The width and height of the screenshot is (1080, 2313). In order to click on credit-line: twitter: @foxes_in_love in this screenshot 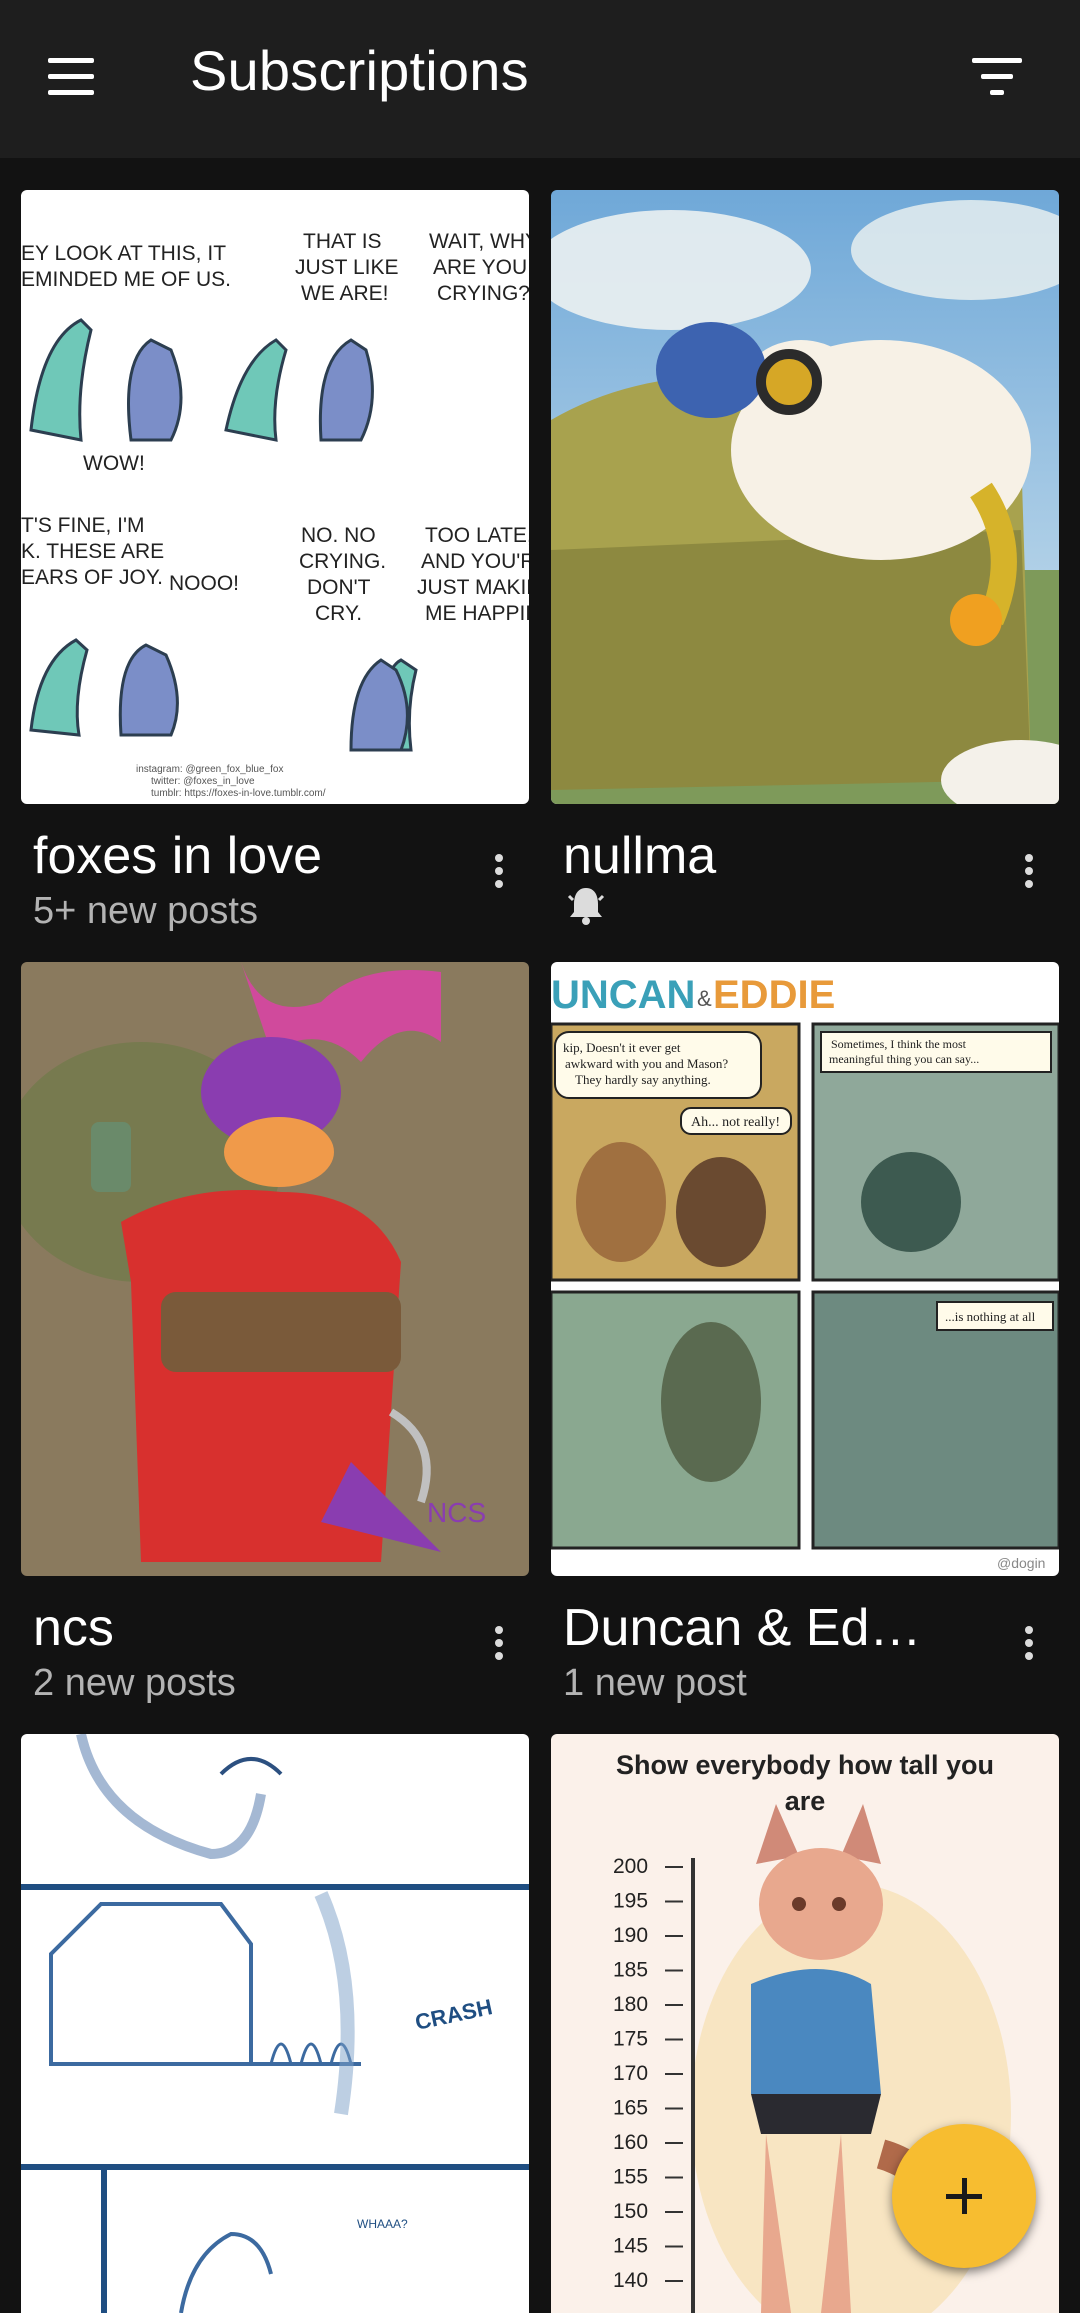, I will do `click(203, 781)`.